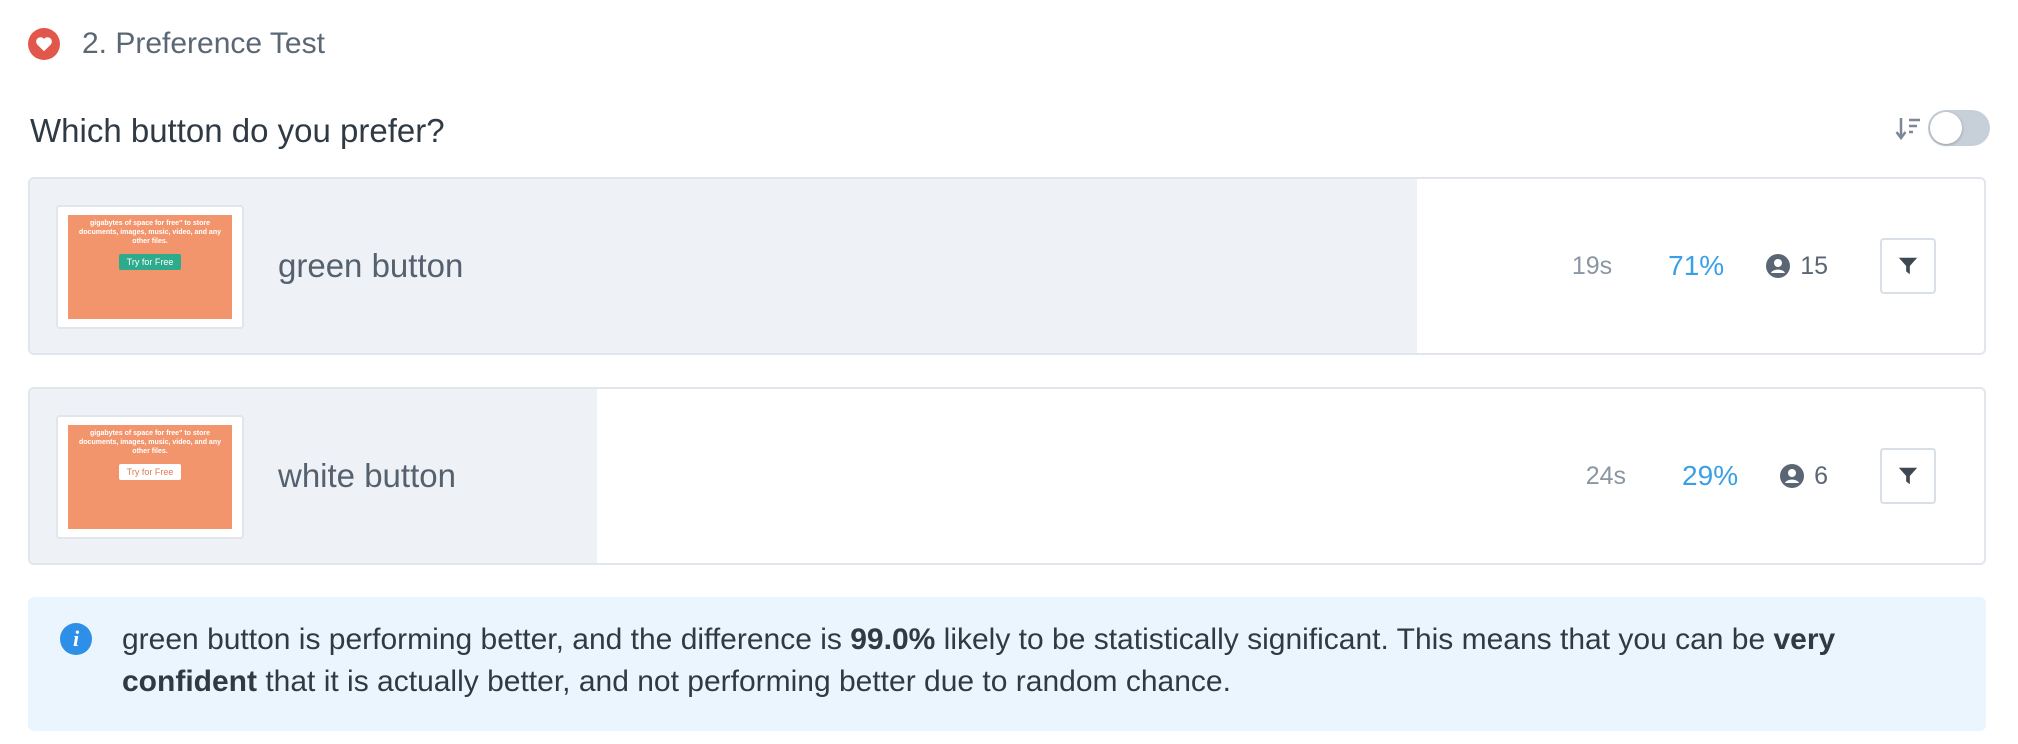  Describe the element at coordinates (1821, 475) in the screenshot. I see `participant-count-value: 6` at that location.